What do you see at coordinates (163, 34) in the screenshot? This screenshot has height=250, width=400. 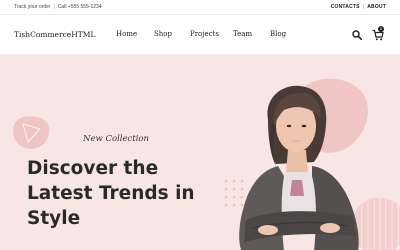 I see `nav-item-shop: Shop` at bounding box center [163, 34].